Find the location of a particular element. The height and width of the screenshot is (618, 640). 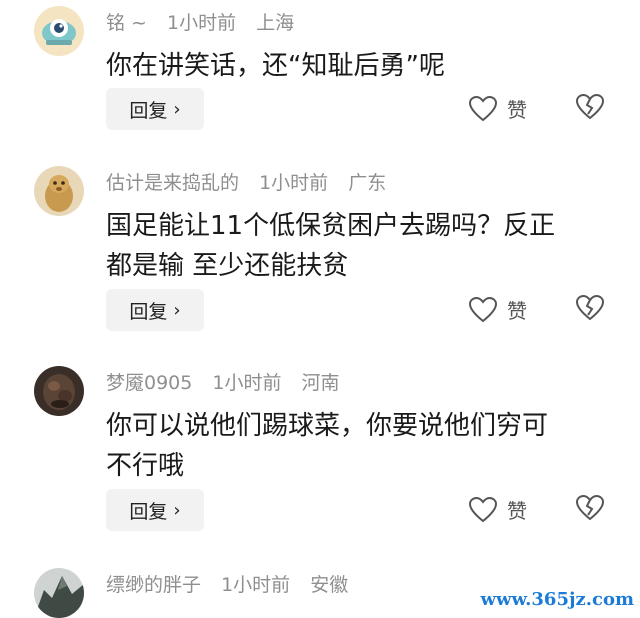

comment-meta: 梦魇0905 1小时前 河南 is located at coordinates (230, 383).